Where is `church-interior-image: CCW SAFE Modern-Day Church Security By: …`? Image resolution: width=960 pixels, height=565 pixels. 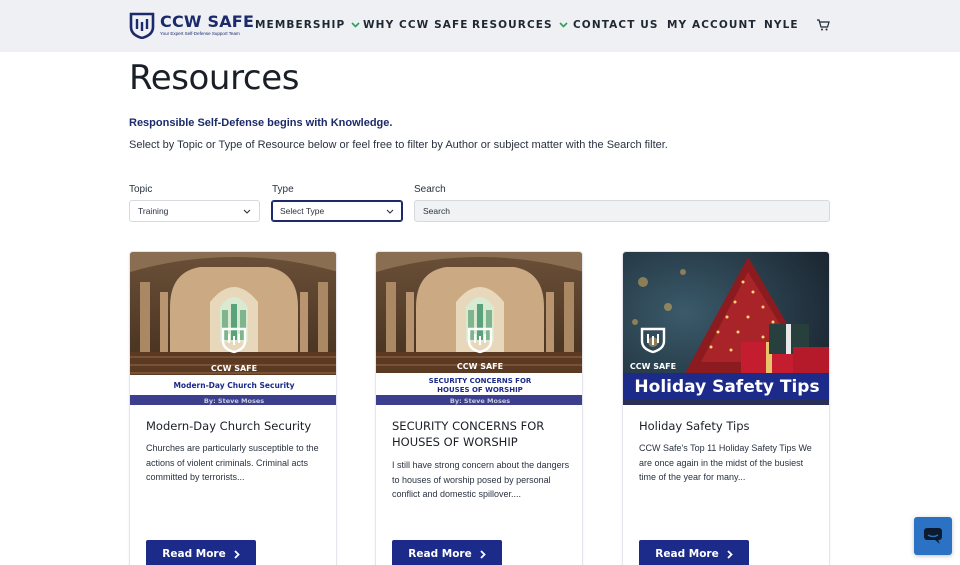 church-interior-image: CCW SAFE Modern-Day Church Security By: … is located at coordinates (233, 328).